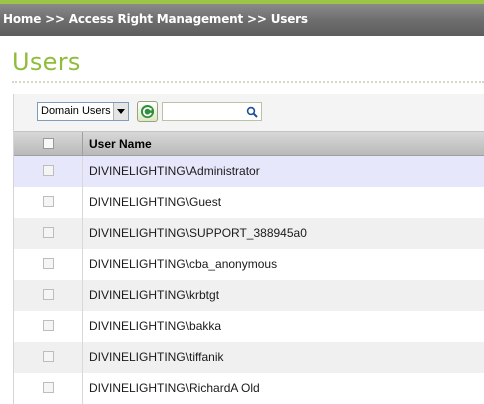 This screenshot has width=484, height=404. I want to click on refresh-icon, so click(147, 111).